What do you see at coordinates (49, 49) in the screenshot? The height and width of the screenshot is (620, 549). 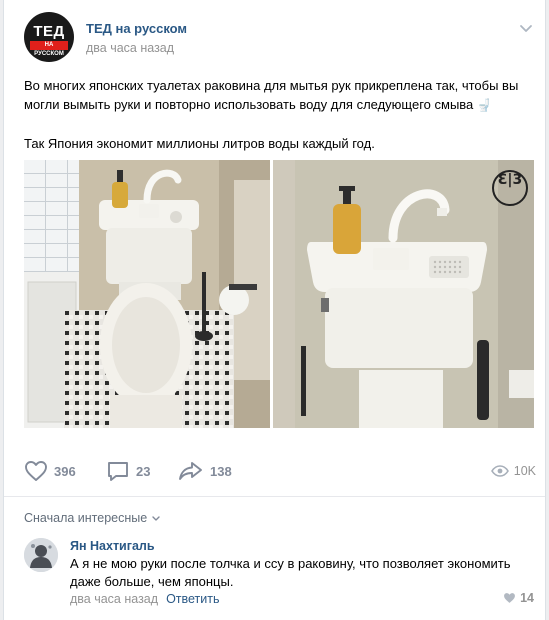 I see `avatar-logo-subtext: НА РУССКОМ` at bounding box center [49, 49].